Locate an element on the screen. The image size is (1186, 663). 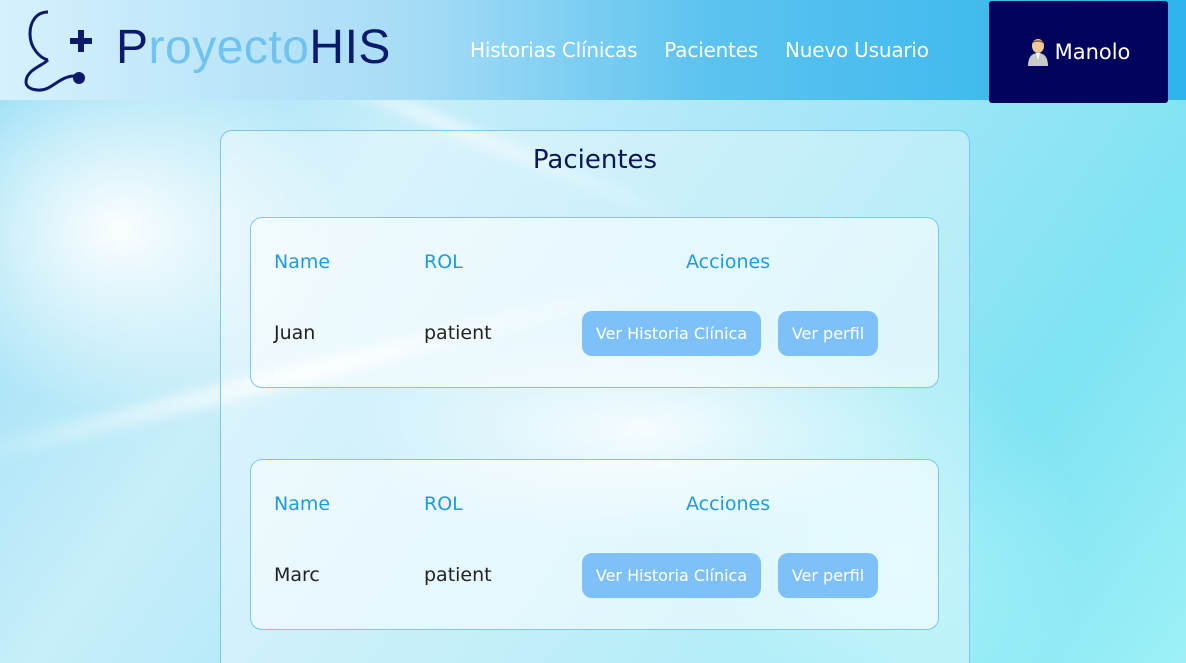
nav-historias-clinicas: Historias Clínicas is located at coordinates (553, 50).